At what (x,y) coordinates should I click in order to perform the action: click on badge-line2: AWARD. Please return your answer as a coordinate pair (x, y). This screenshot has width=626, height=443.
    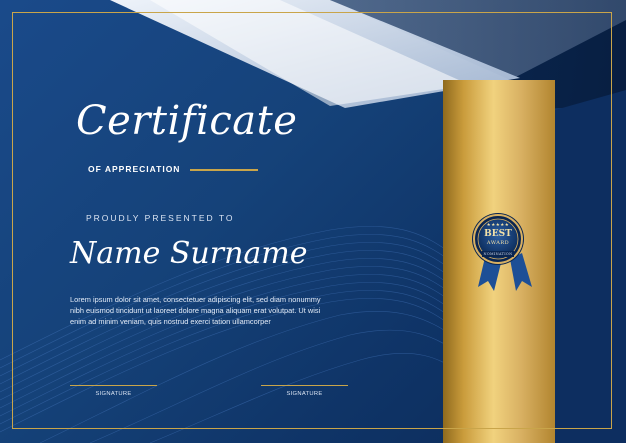
    Looking at the image, I should click on (498, 243).